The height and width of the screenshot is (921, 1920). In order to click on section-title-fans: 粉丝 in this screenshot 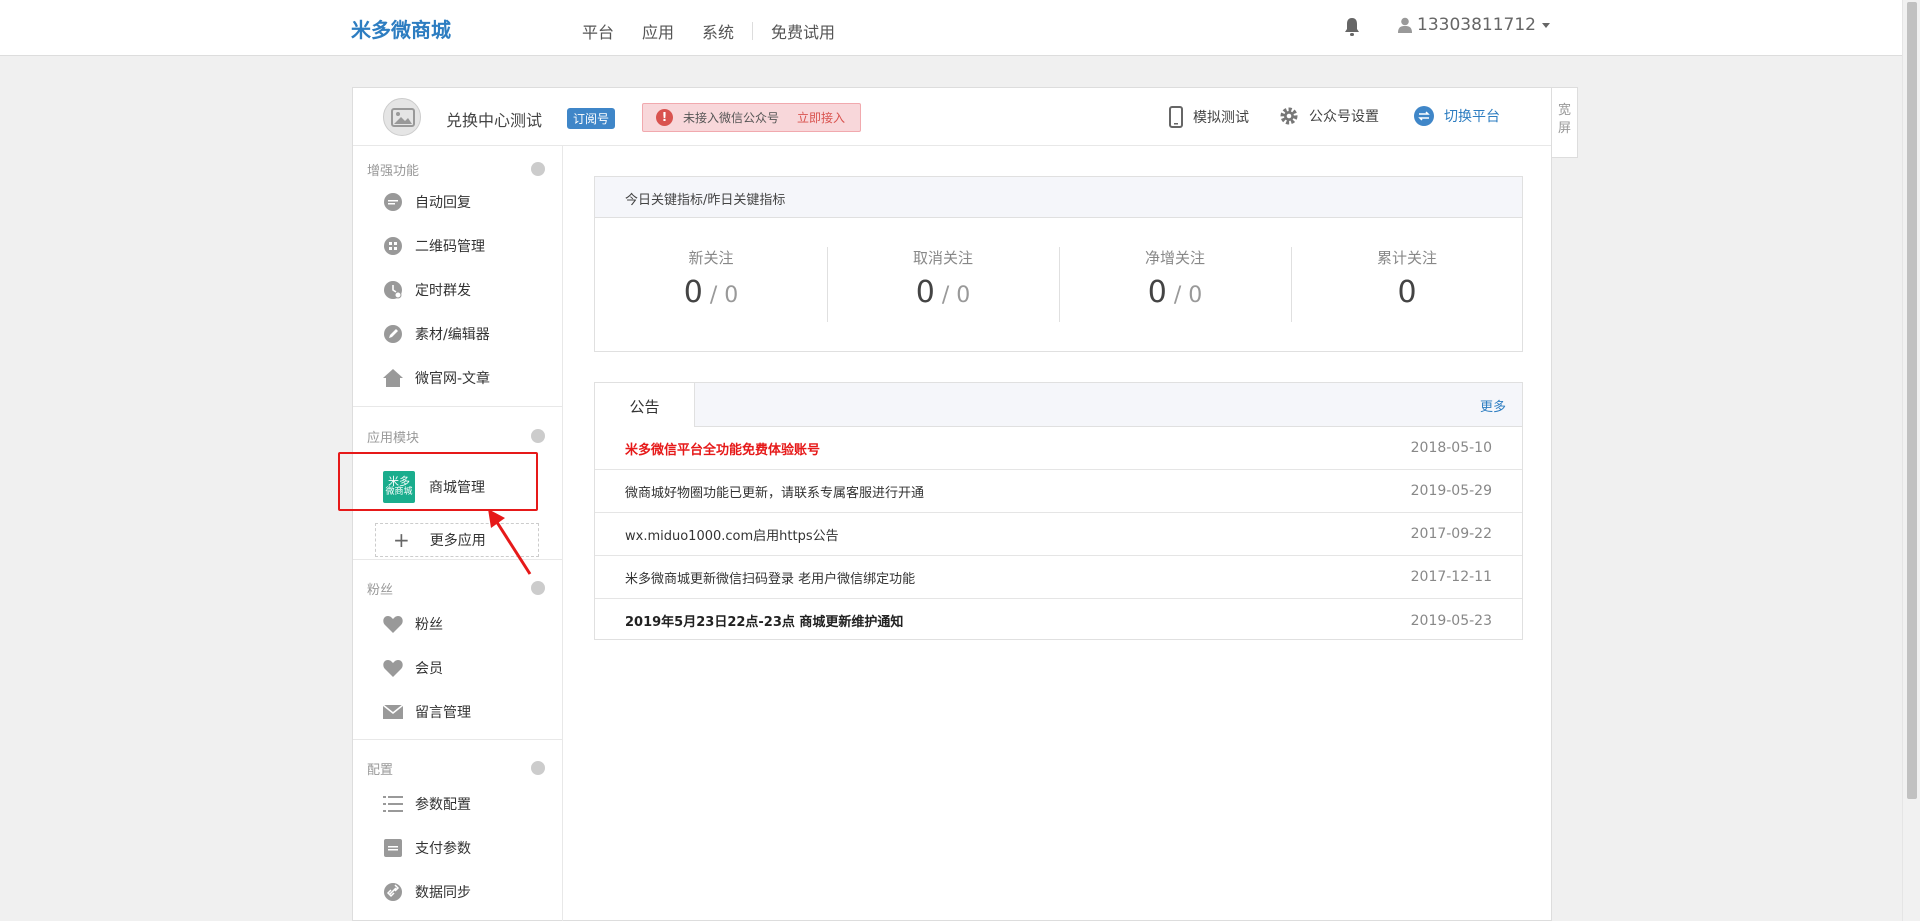, I will do `click(380, 590)`.